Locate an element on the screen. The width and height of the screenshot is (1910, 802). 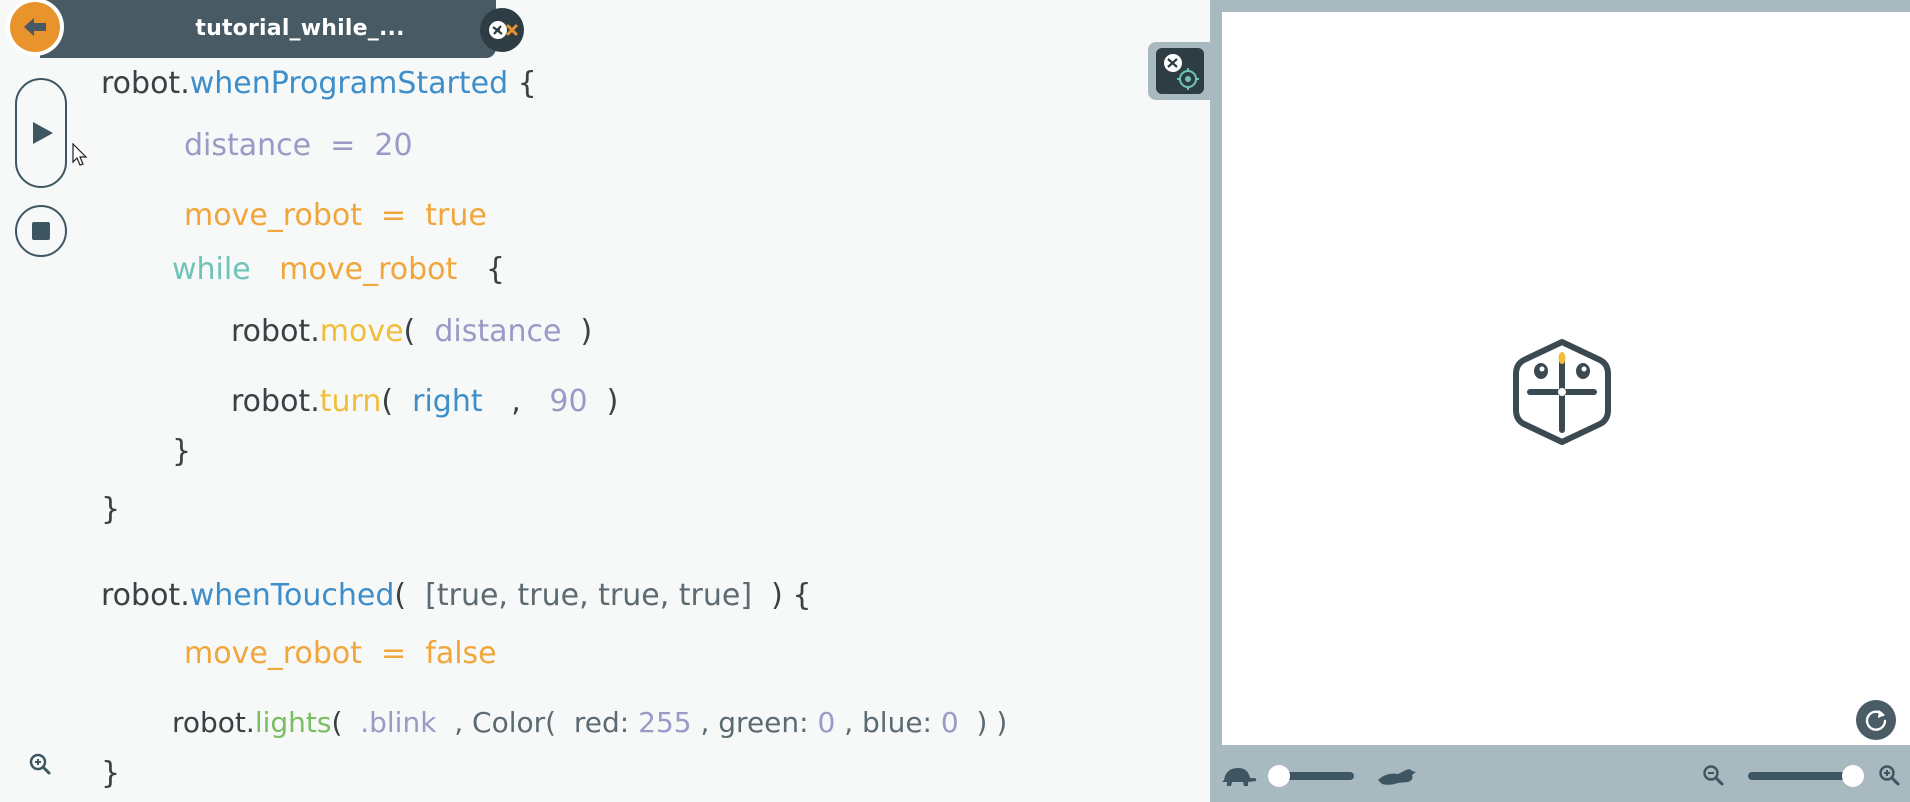
code-value-green: 0 is located at coordinates (827, 722).